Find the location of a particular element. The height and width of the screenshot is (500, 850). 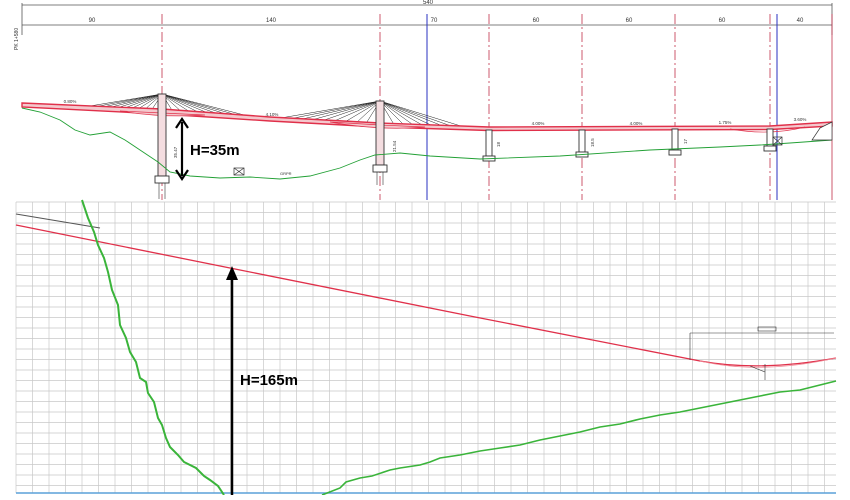

slope-label: 4.10% is located at coordinates (272, 114).